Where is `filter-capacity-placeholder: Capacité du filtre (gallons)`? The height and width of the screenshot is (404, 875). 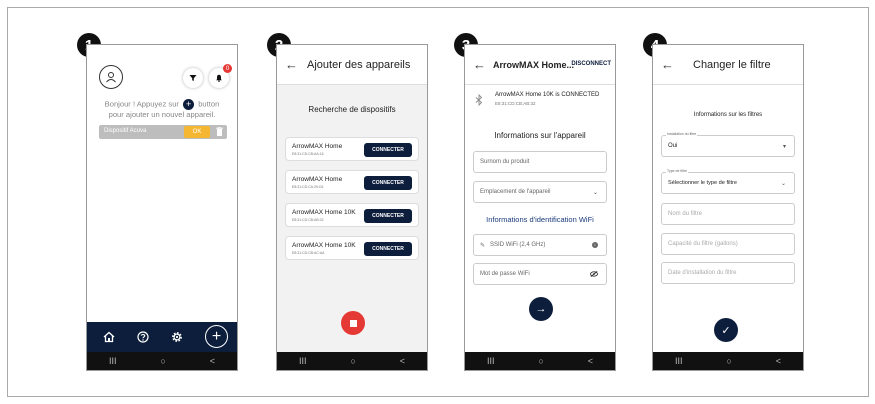
filter-capacity-placeholder: Capacité du filtre (gallons) is located at coordinates (703, 244).